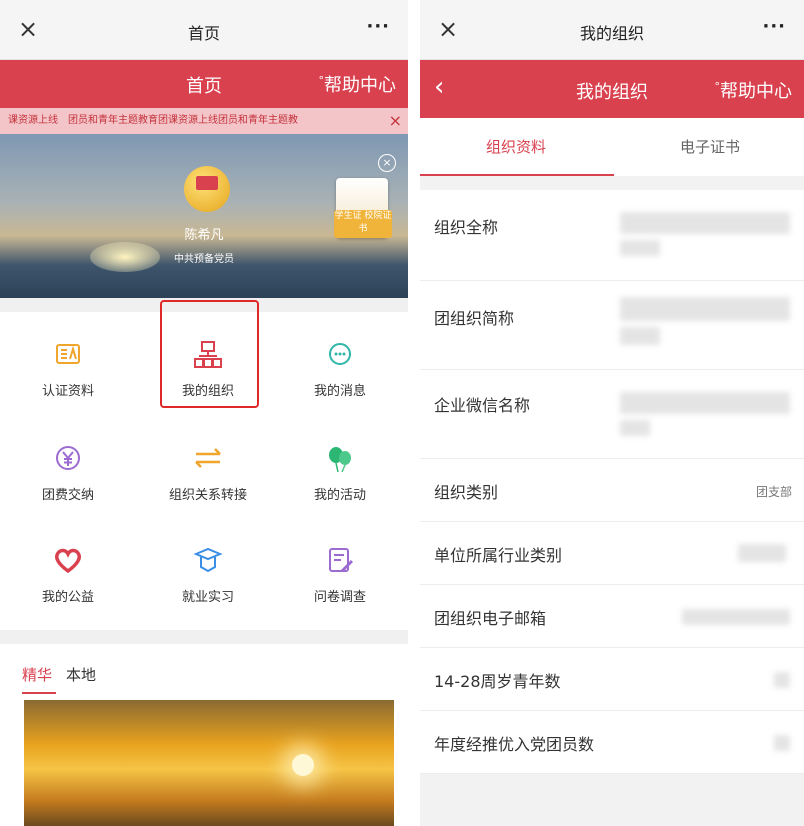 This screenshot has width=804, height=826. Describe the element at coordinates (67, 391) in the screenshot. I see `grid-item-label: 认证资料` at that location.